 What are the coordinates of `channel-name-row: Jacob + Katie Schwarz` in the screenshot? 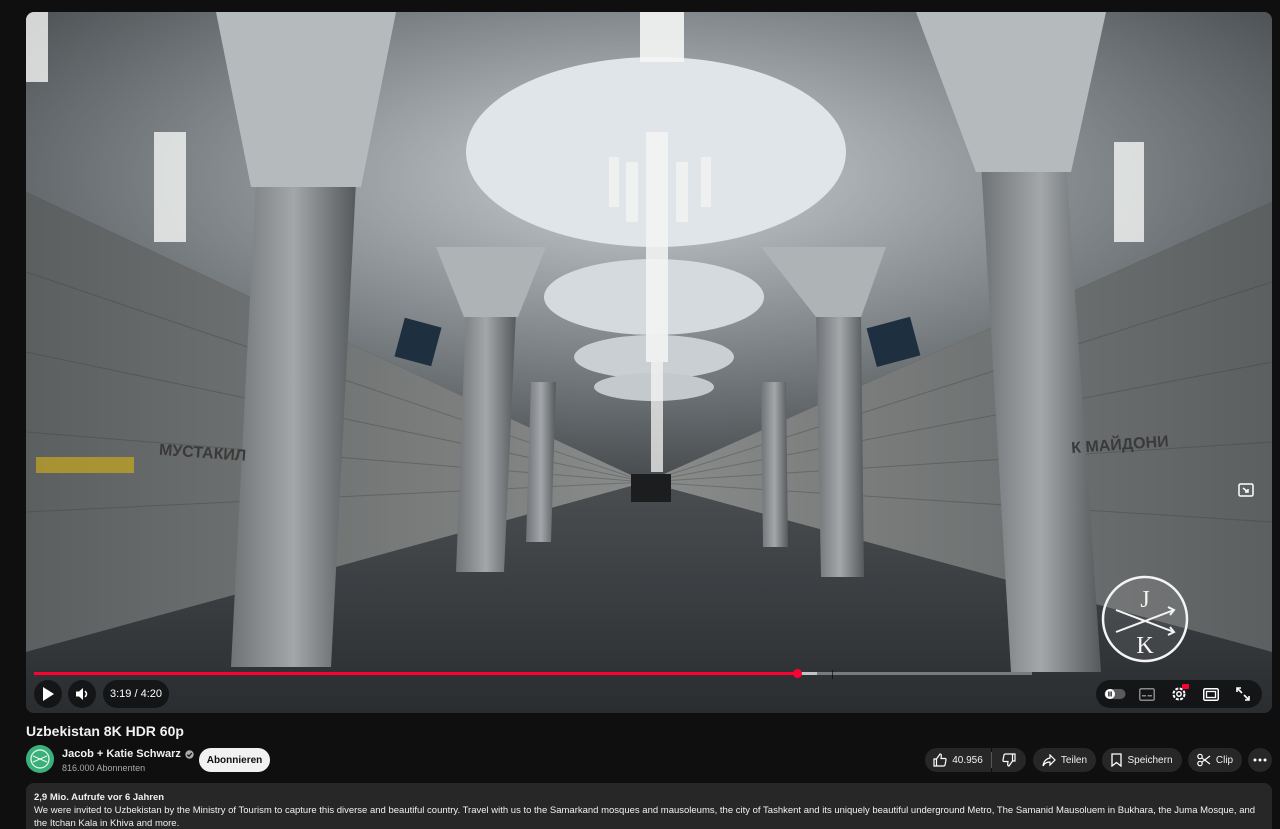 It's located at (128, 754).